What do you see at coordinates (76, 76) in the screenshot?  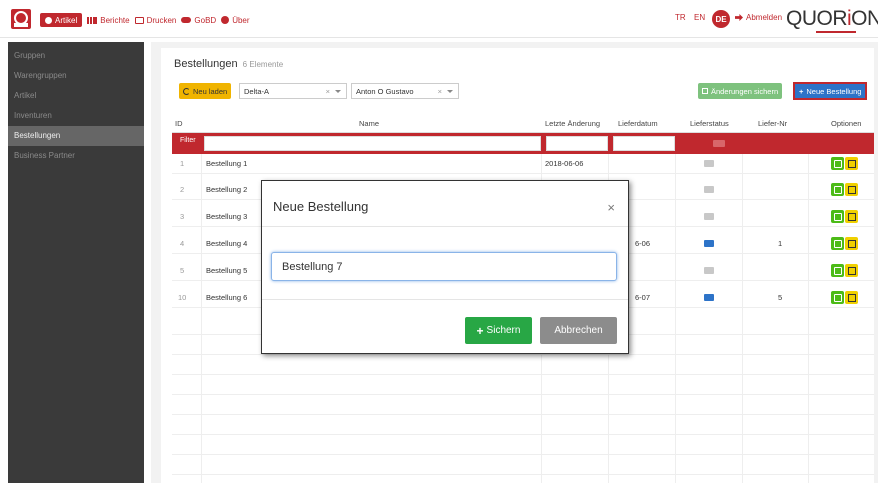 I see `sidebar-item-warengruppen: Warengruppen` at bounding box center [76, 76].